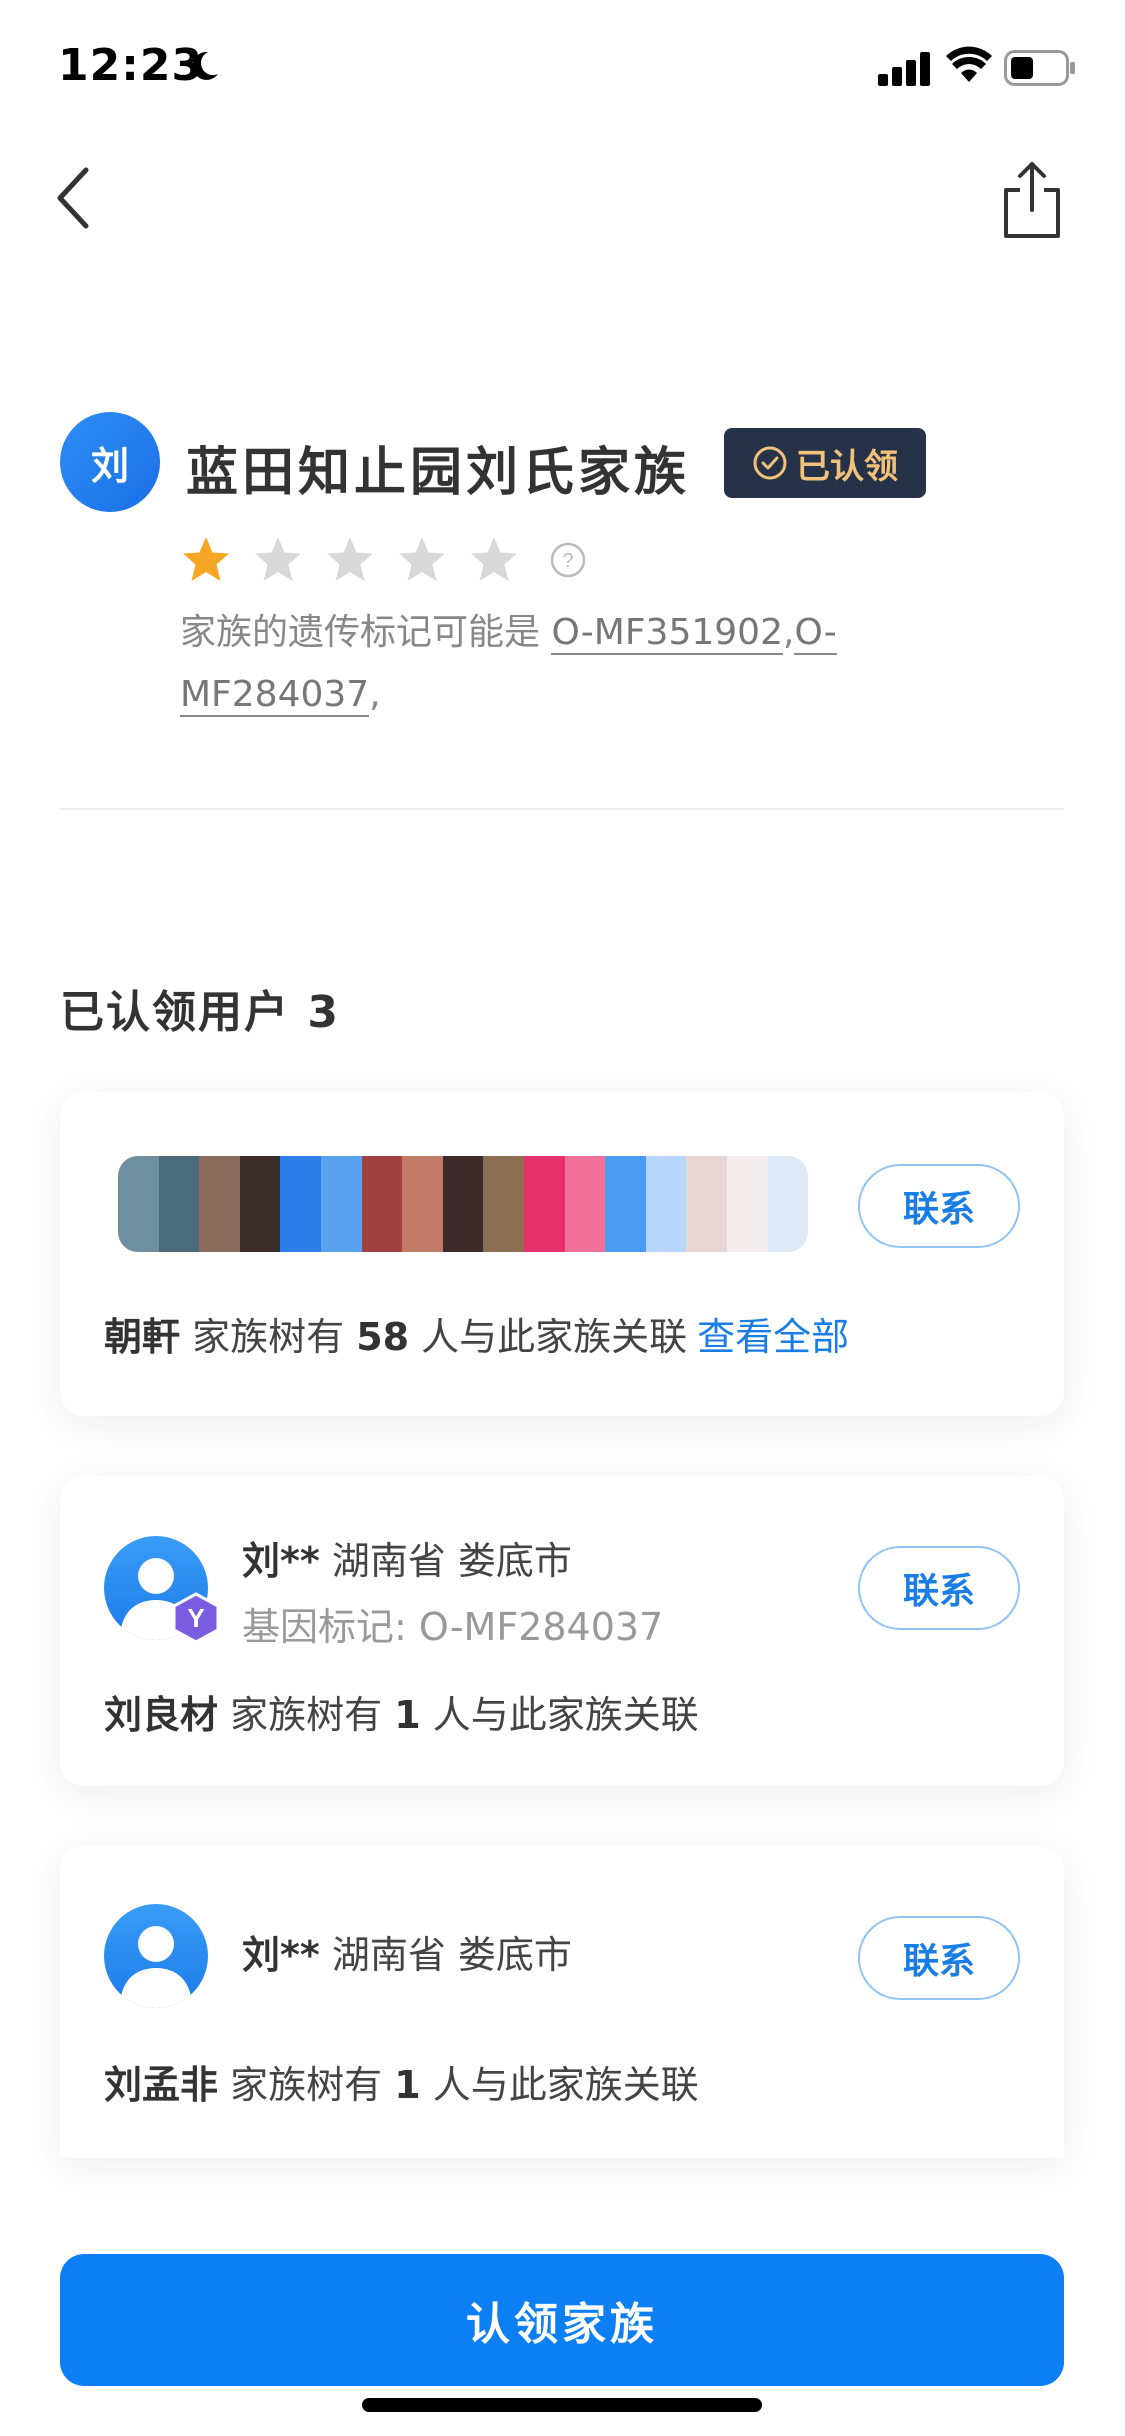 This screenshot has width=1125, height=2436. Describe the element at coordinates (161, 1715) in the screenshot. I see `user-name: 刘良材` at that location.